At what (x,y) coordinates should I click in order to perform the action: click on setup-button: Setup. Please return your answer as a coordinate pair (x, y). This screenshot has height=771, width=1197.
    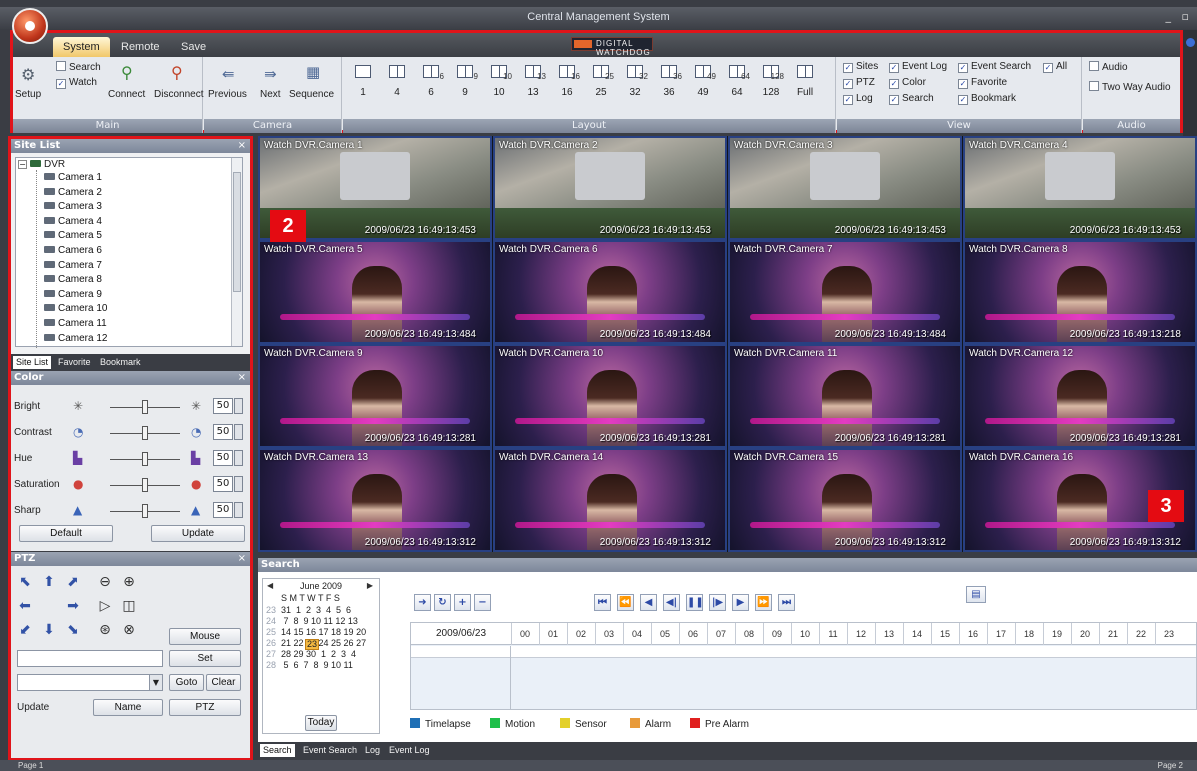
    Looking at the image, I should click on (28, 94).